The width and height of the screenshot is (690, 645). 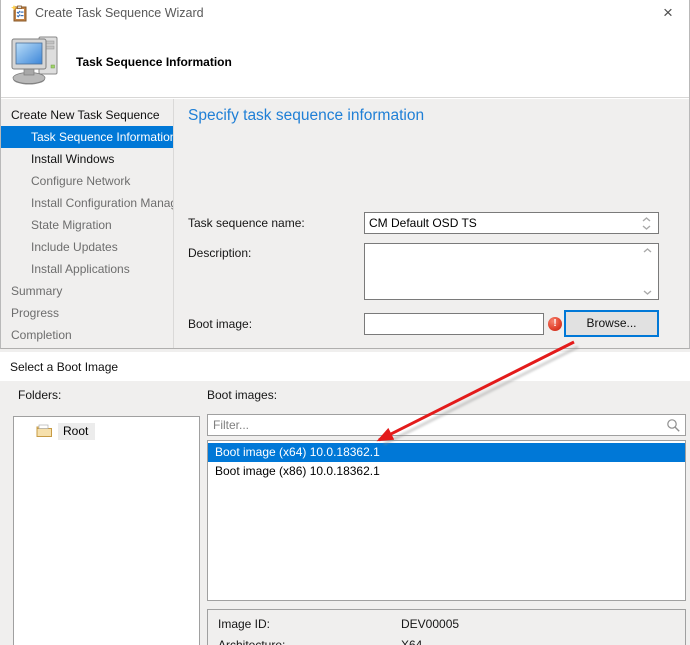 What do you see at coordinates (44, 430) in the screenshot?
I see `folder-icon` at bounding box center [44, 430].